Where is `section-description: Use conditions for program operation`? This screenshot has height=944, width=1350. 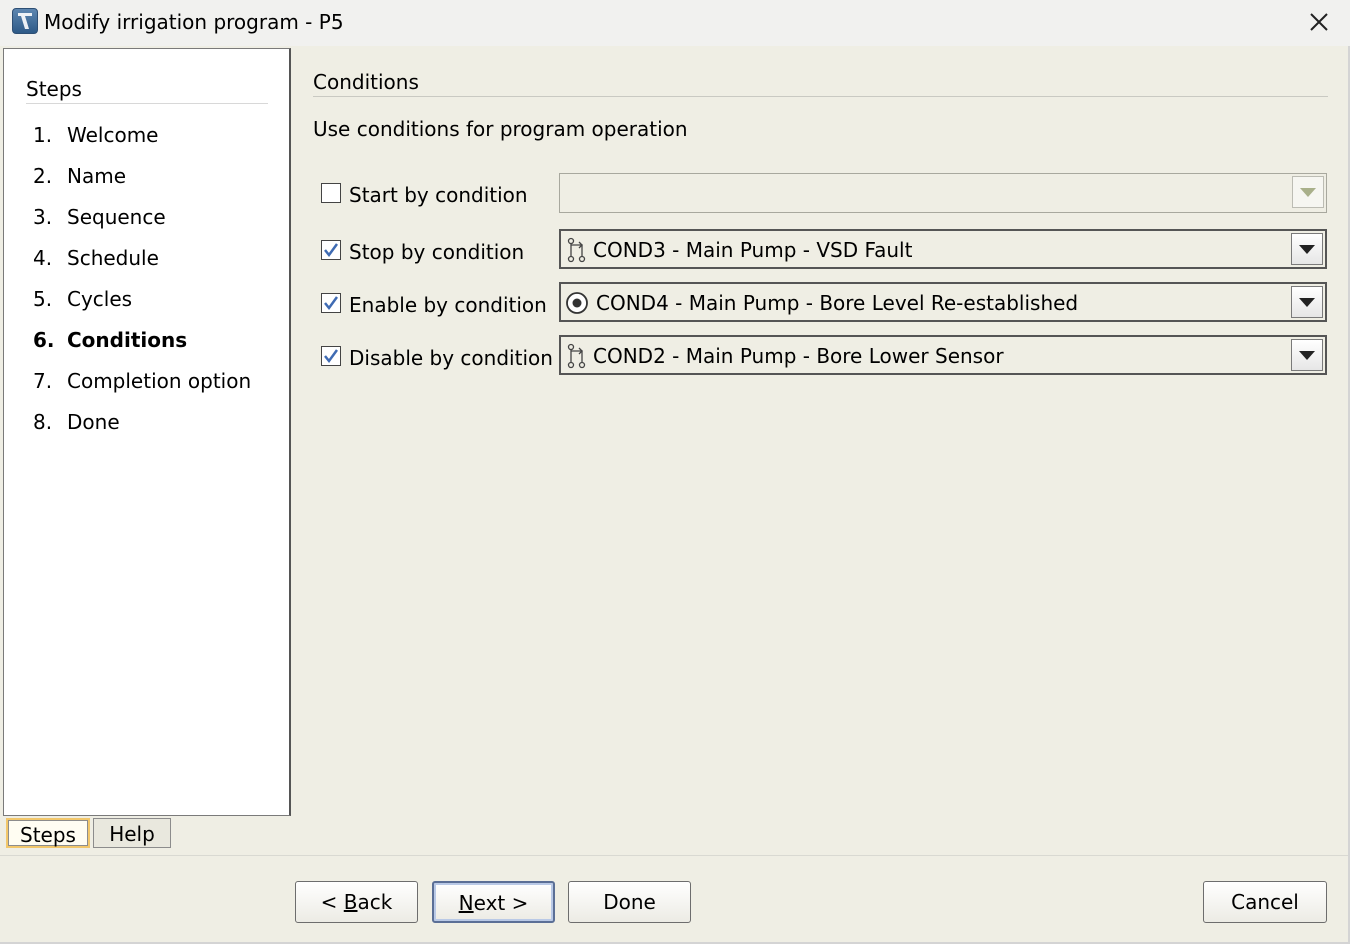 section-description: Use conditions for program operation is located at coordinates (500, 129).